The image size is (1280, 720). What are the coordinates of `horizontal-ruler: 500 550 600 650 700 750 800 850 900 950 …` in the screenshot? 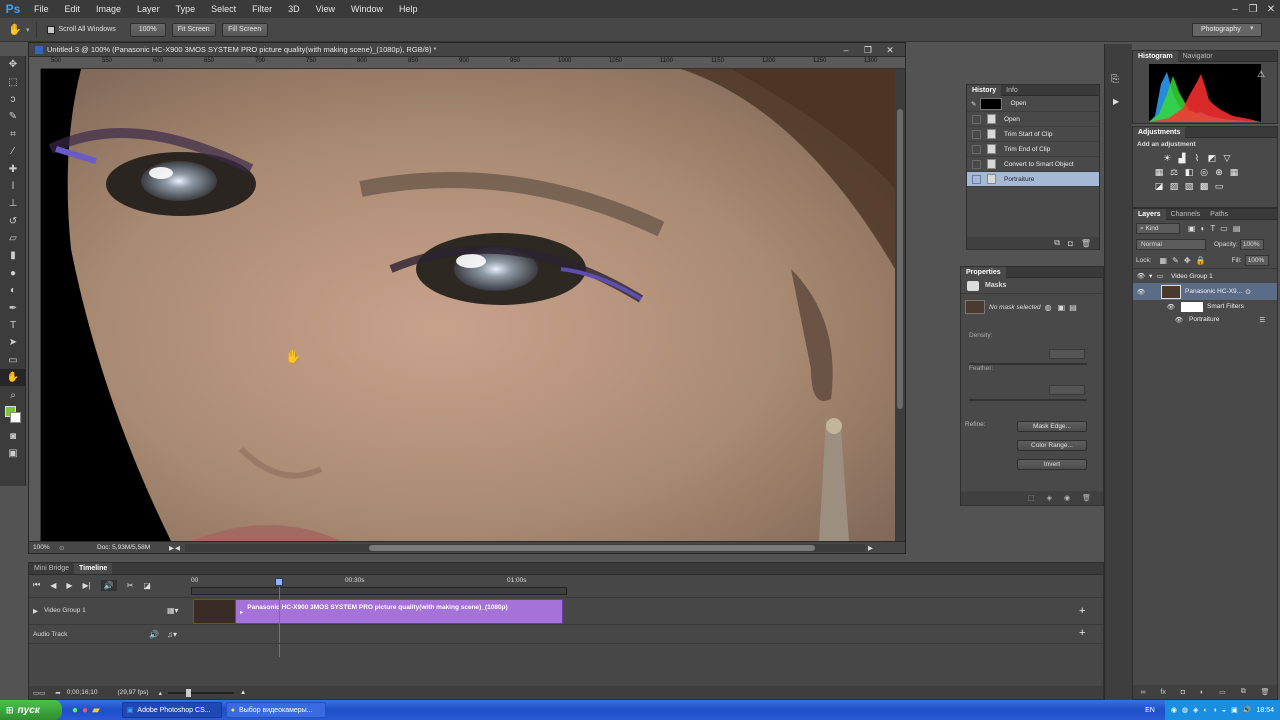 It's located at (473, 63).